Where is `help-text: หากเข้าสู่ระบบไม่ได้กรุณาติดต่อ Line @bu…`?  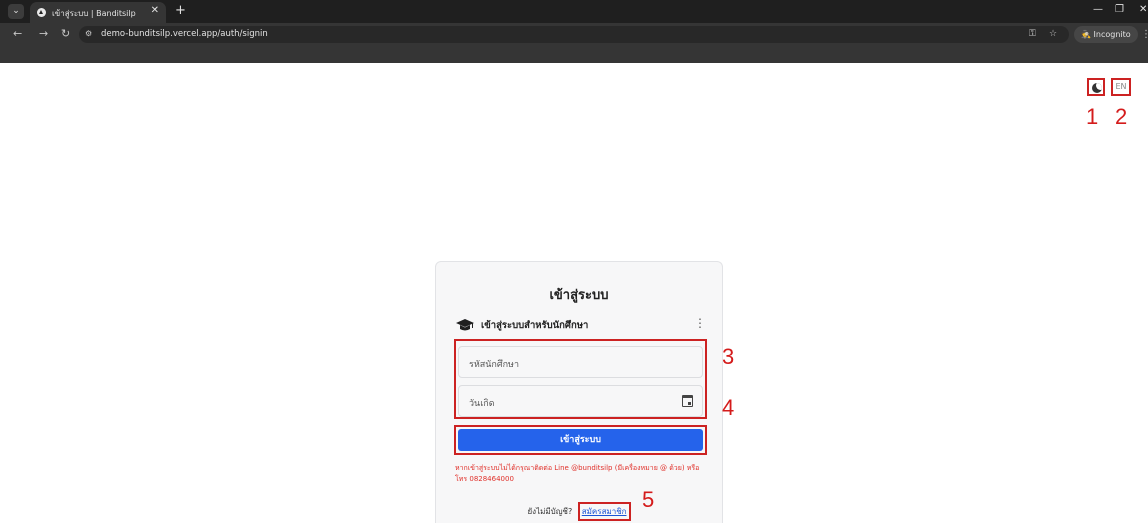 help-text: หากเข้าสู่ระบบไม่ได้กรุณาติดต่อ Line @bu… is located at coordinates (577, 473).